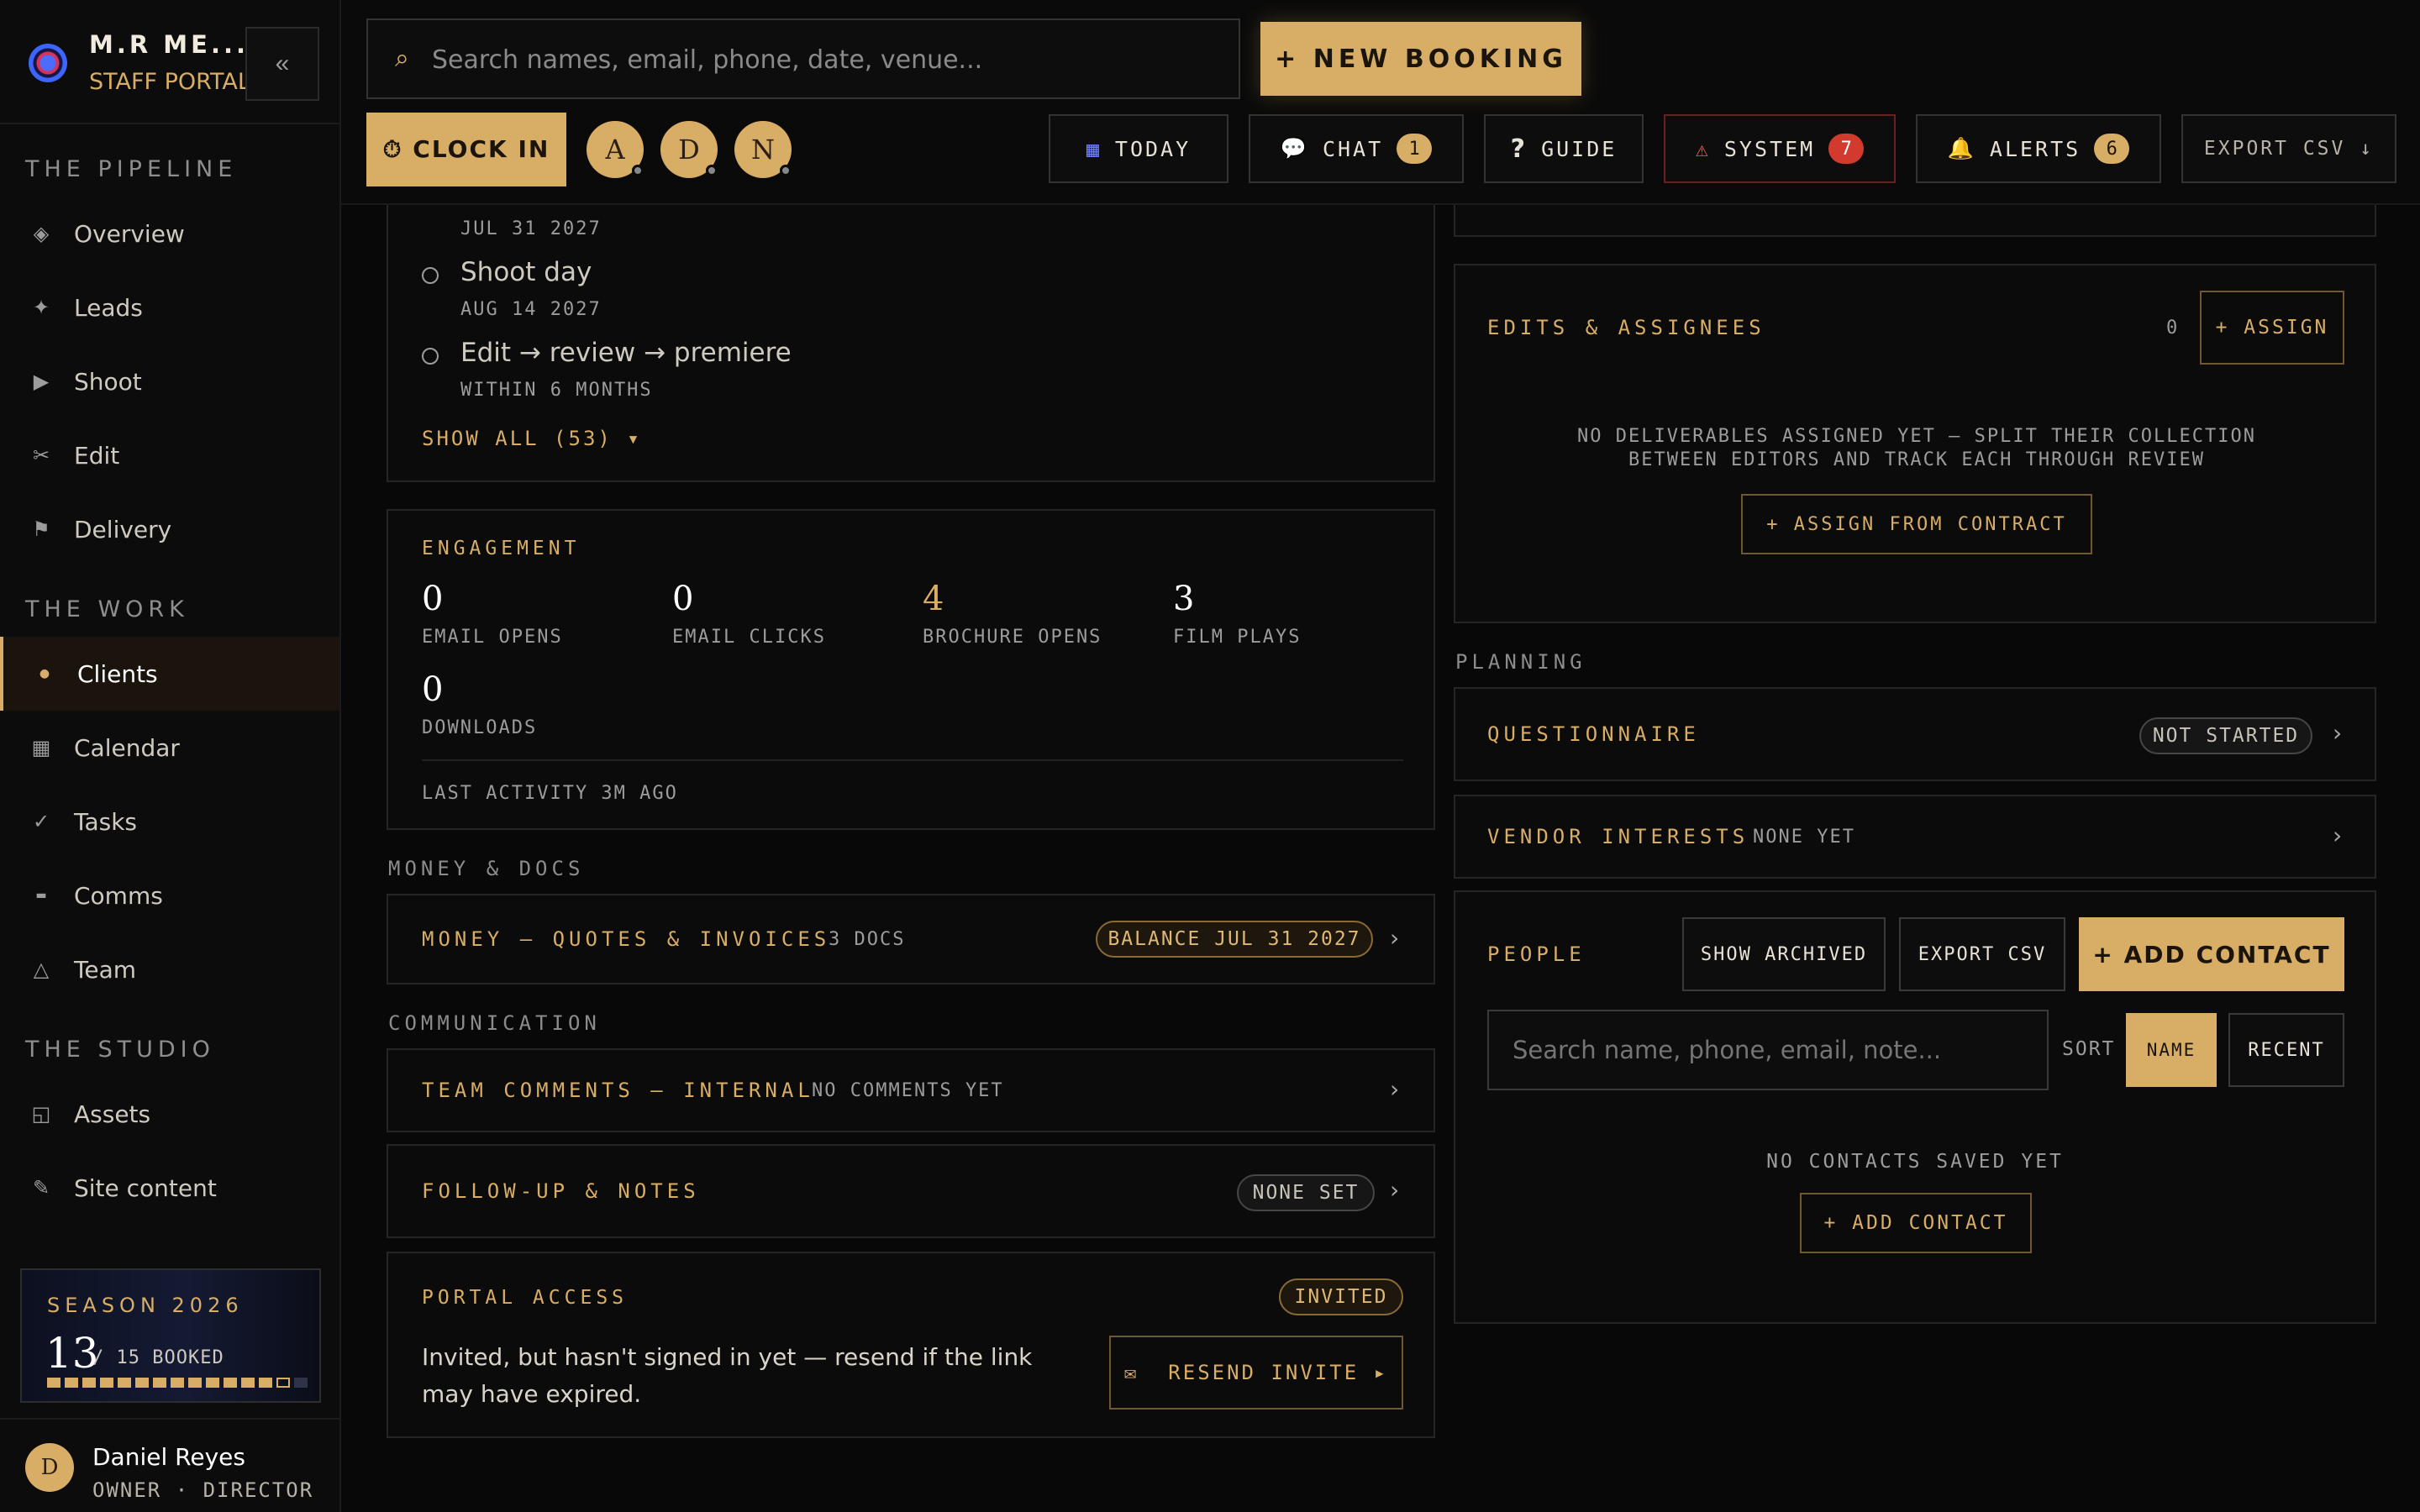 The width and height of the screenshot is (2420, 1512). I want to click on milestone-title: Edit → review → premiere, so click(626, 353).